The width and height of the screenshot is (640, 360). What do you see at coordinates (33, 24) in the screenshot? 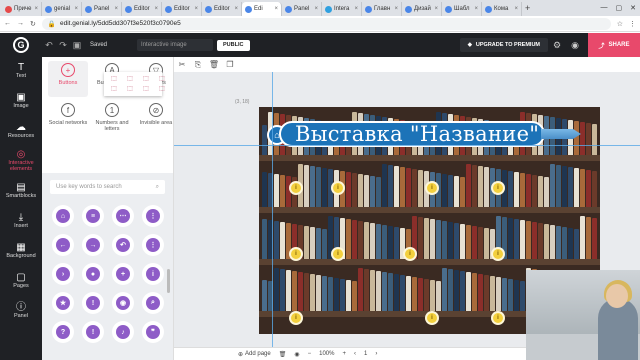
I see `reload-icon: ↻` at bounding box center [33, 24].